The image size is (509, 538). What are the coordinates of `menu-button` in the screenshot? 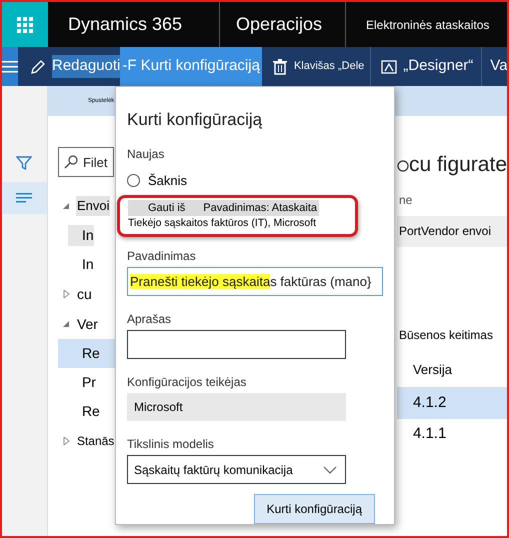 It's located at (10, 66).